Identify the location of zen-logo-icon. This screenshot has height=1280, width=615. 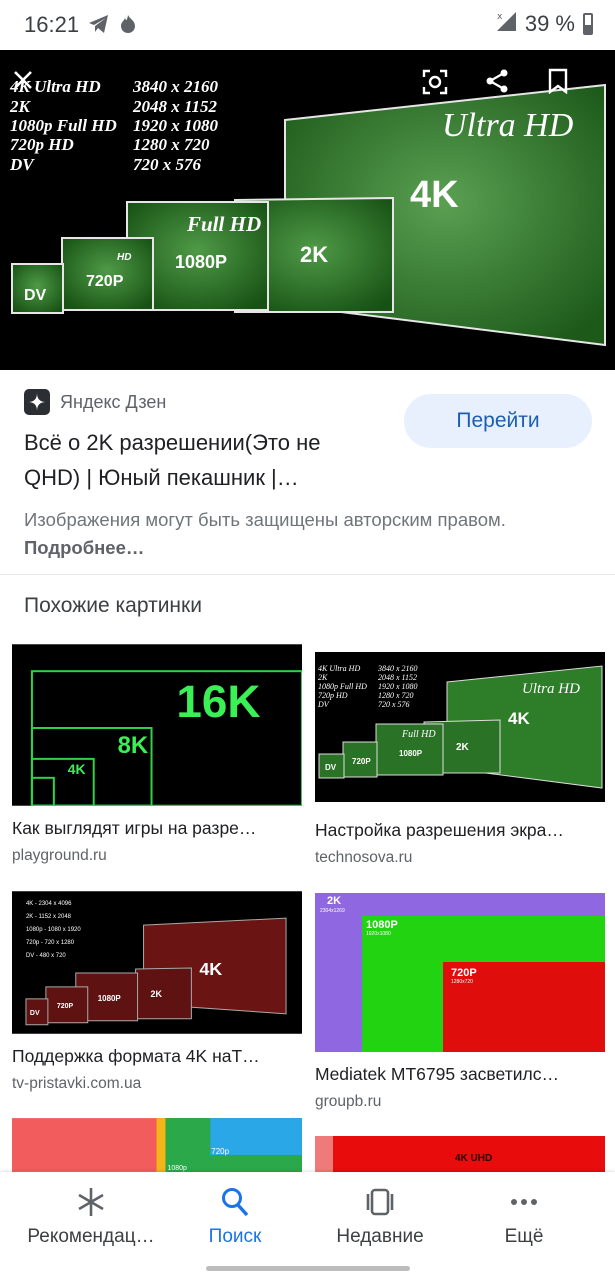
(37, 402).